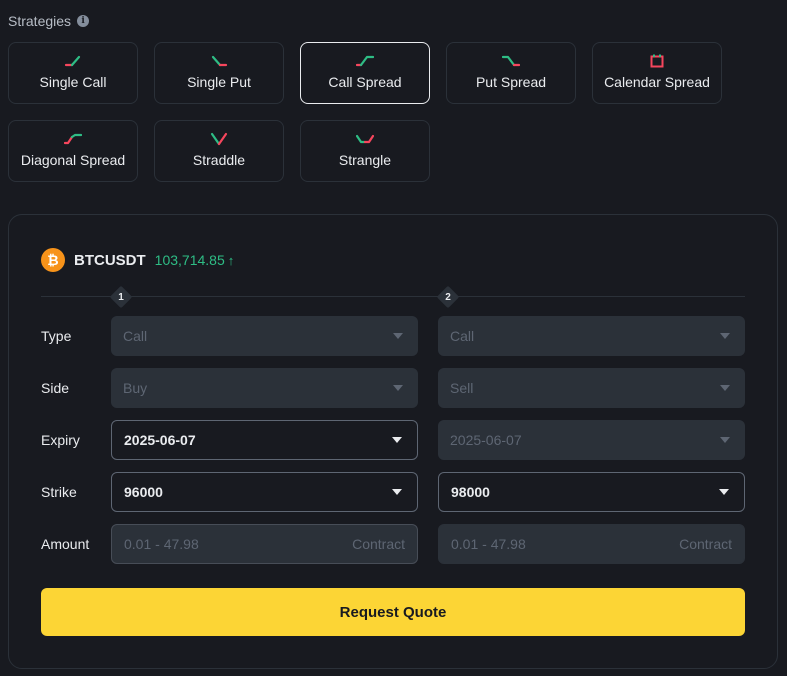 Image resolution: width=787 pixels, height=676 pixels. What do you see at coordinates (657, 82) in the screenshot?
I see `strategy-label: Calendar Spread` at bounding box center [657, 82].